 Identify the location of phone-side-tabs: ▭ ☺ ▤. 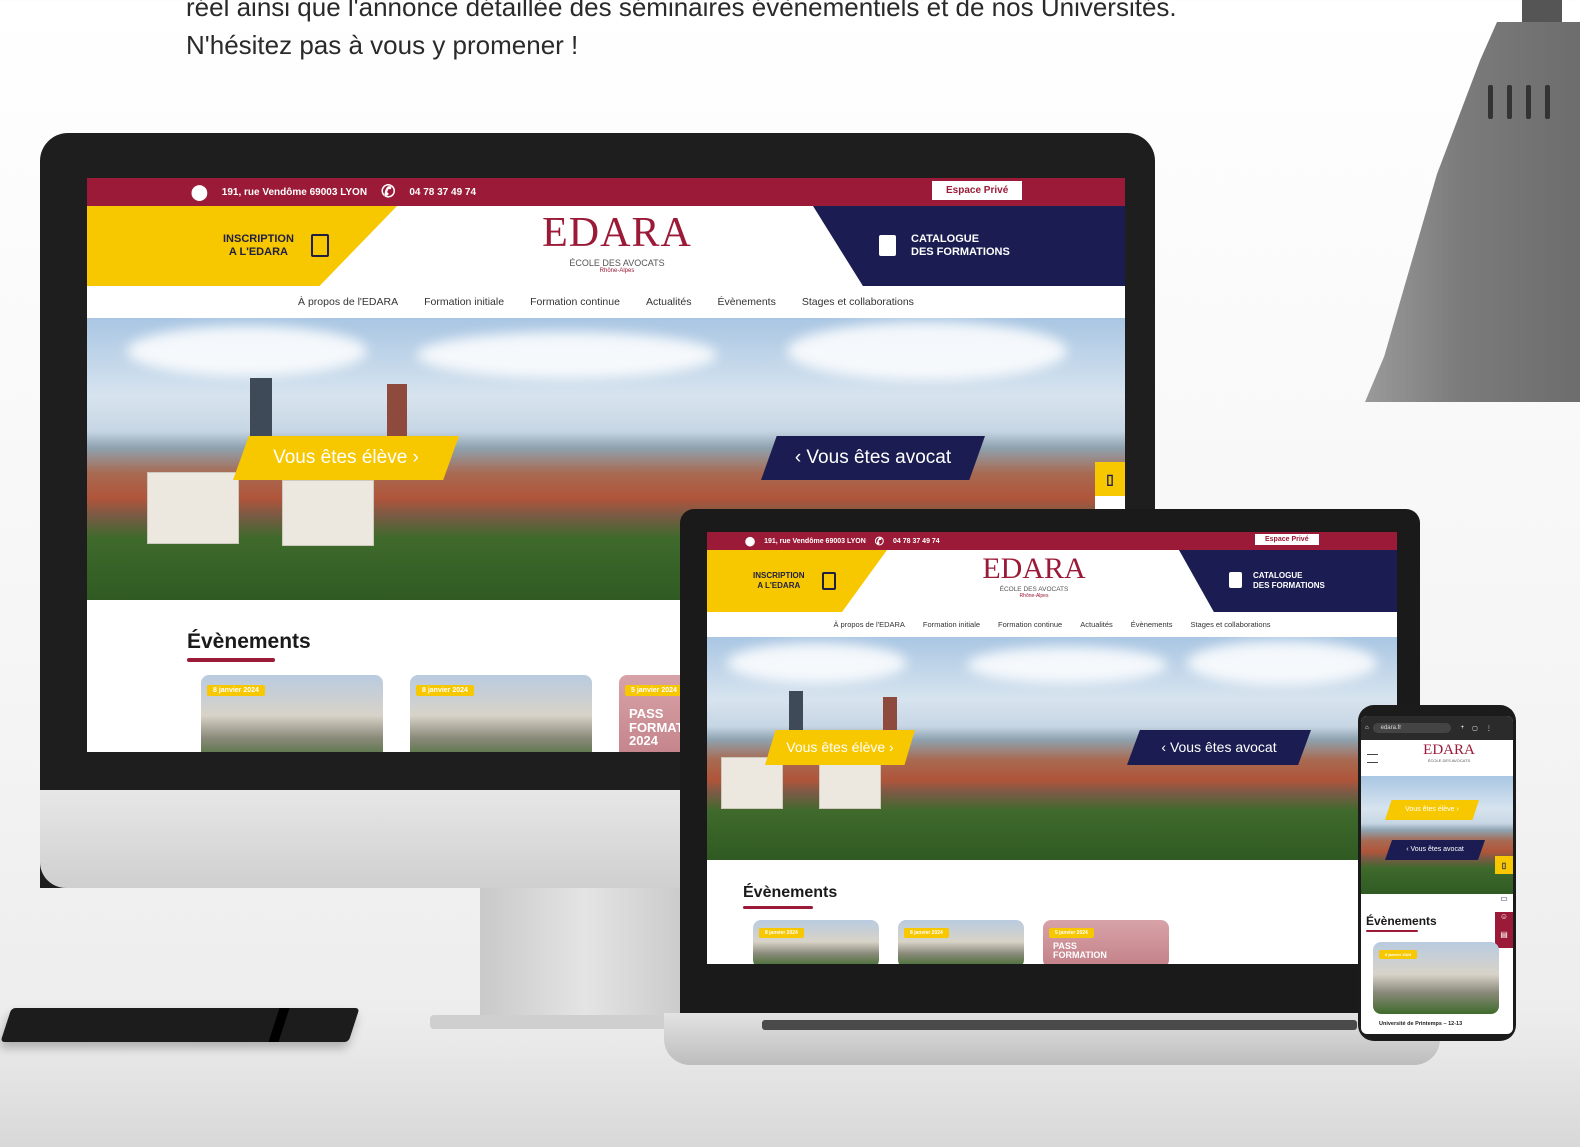
(1504, 921).